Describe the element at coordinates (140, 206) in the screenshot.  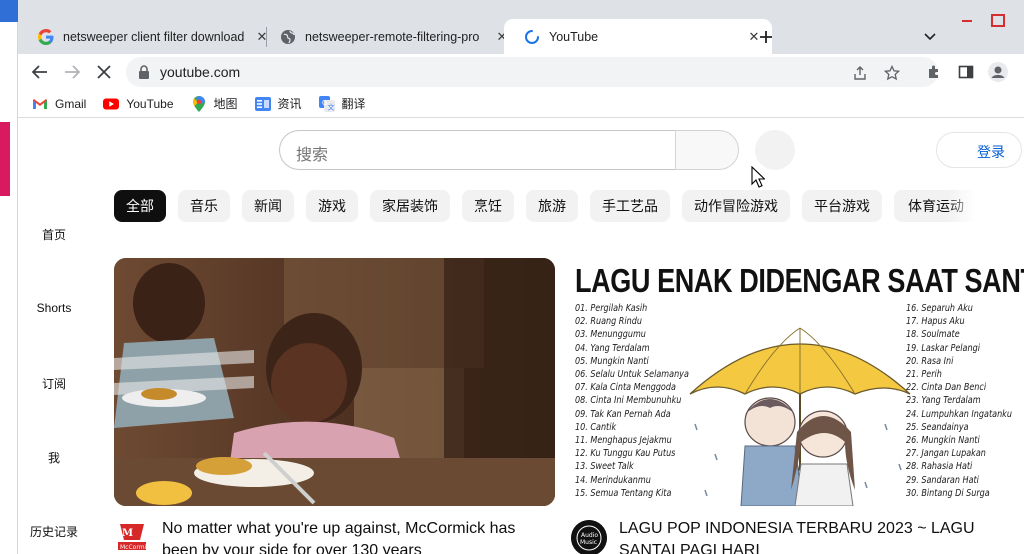
I see `chip-all: 全部` at that location.